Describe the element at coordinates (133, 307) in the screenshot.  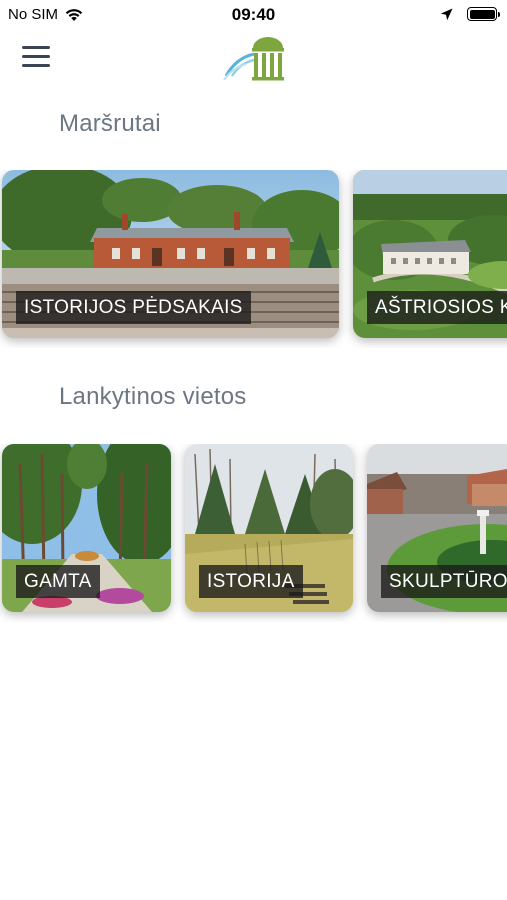
I see `card-label: ISTORIJOS PĖDSAKAIS` at that location.